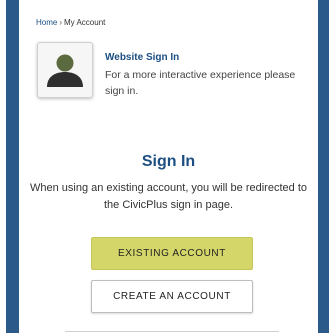 Image resolution: width=335 pixels, height=334 pixels. I want to click on frame-left-border, so click(12, 166).